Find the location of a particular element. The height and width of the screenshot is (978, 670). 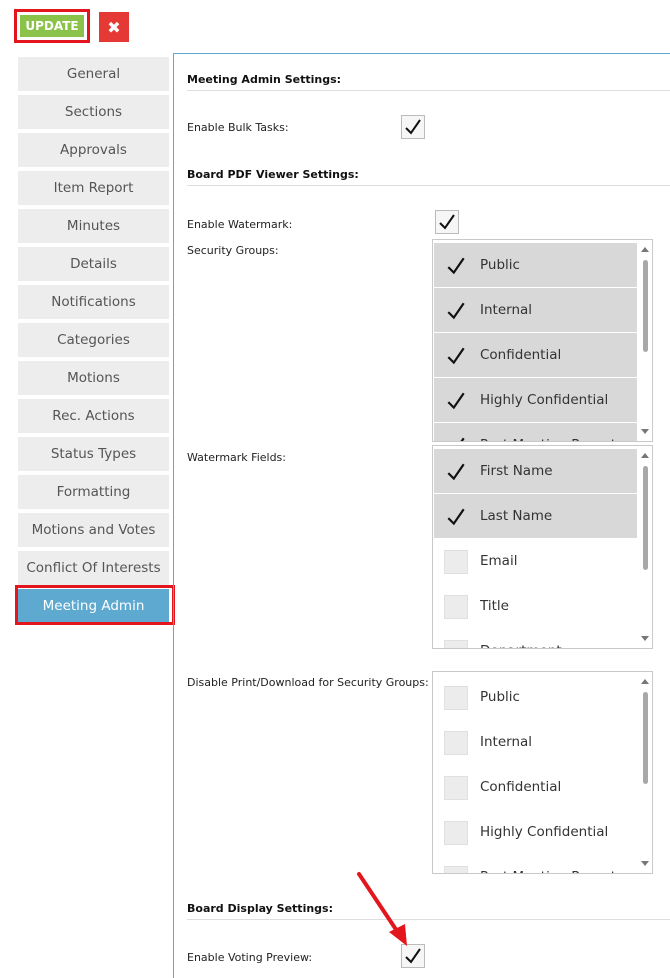

watermark-fields-label: Watermark Fields: is located at coordinates (236, 457).